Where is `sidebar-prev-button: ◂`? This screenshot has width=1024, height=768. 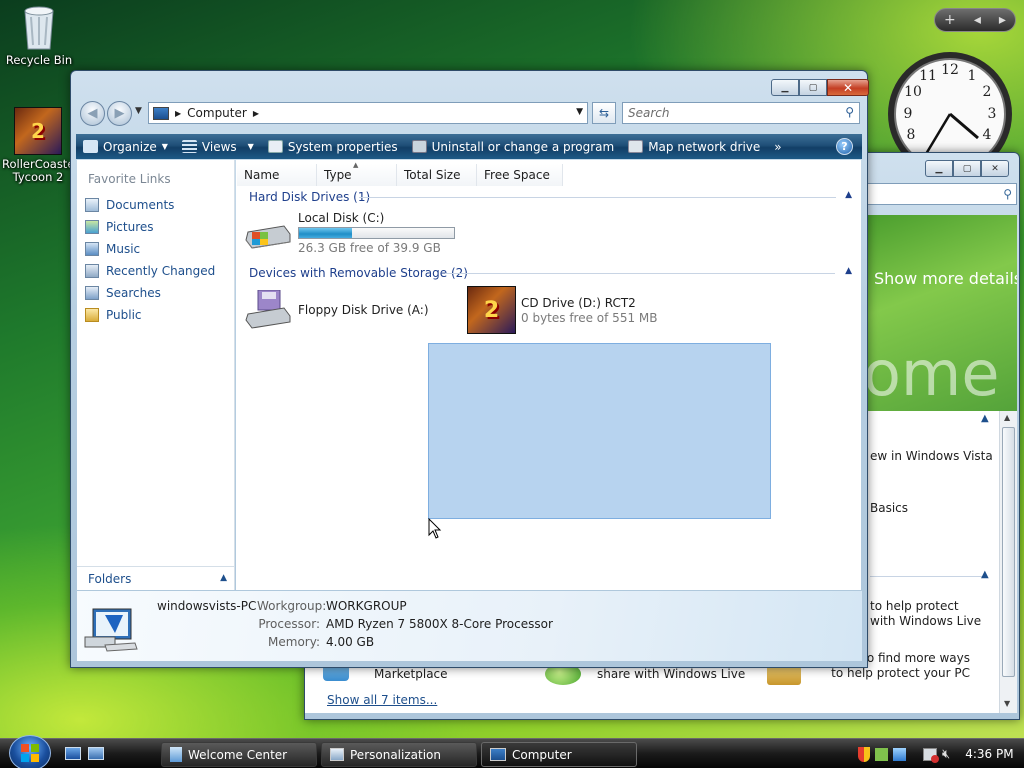
sidebar-prev-button: ◂ is located at coordinates (977, 20).